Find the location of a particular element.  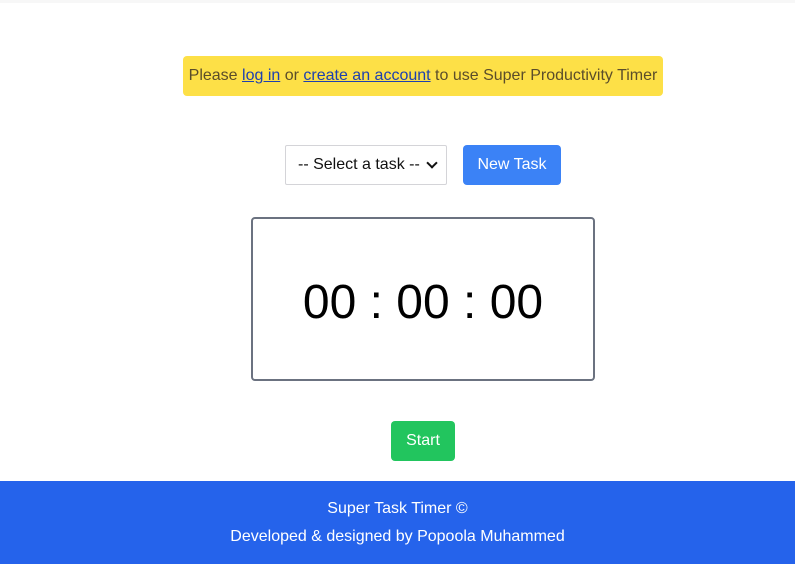

new-task-button: New Task is located at coordinates (512, 165).